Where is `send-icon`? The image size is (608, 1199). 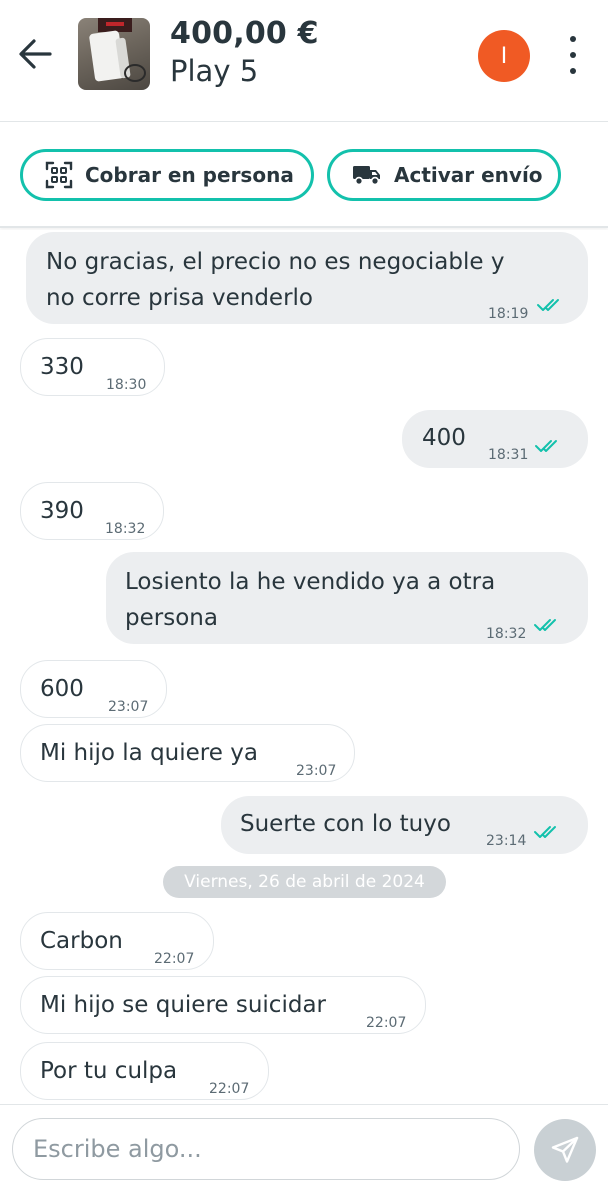
send-icon is located at coordinates (565, 1149).